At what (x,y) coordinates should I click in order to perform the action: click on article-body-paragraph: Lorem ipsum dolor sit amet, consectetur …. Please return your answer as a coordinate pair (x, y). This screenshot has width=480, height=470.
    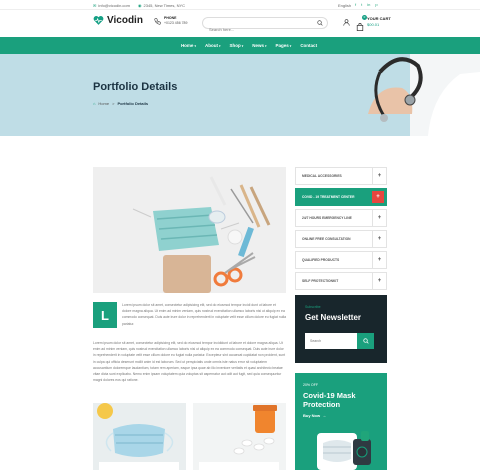
    Looking at the image, I should click on (189, 362).